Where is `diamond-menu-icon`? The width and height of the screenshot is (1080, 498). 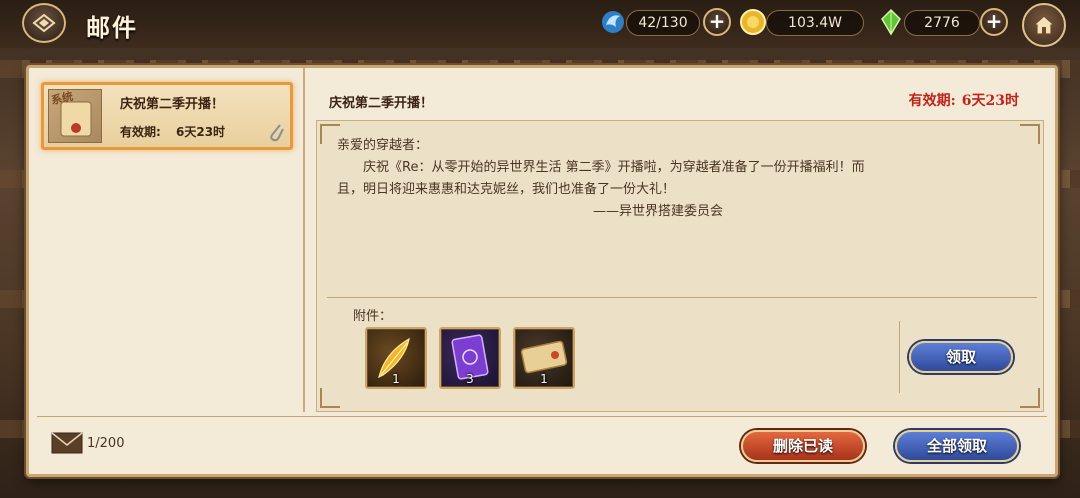 diamond-menu-icon is located at coordinates (44, 23).